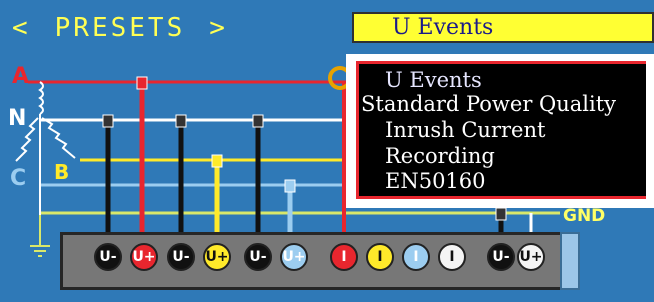 The width and height of the screenshot is (654, 302). I want to click on menu-item-standard-power-quality: Standard Power Quality, so click(488, 104).